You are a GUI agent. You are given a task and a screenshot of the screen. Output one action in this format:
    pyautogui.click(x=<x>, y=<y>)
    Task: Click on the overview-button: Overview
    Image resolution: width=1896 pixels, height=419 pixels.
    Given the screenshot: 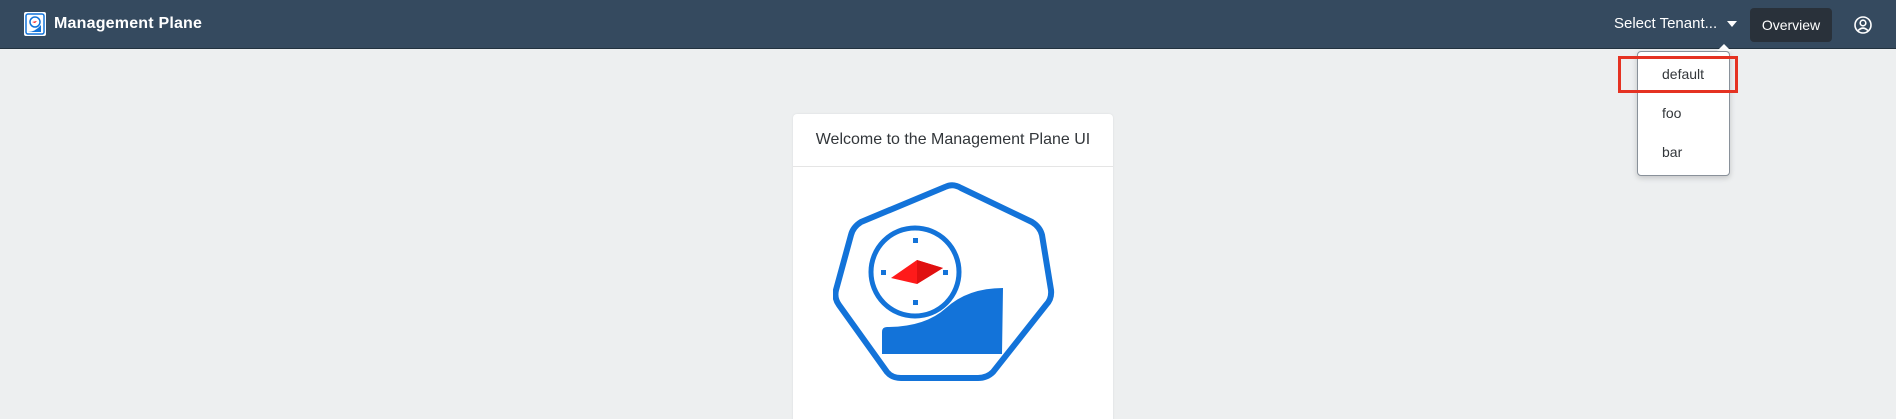 What is the action you would take?
    pyautogui.click(x=1791, y=25)
    